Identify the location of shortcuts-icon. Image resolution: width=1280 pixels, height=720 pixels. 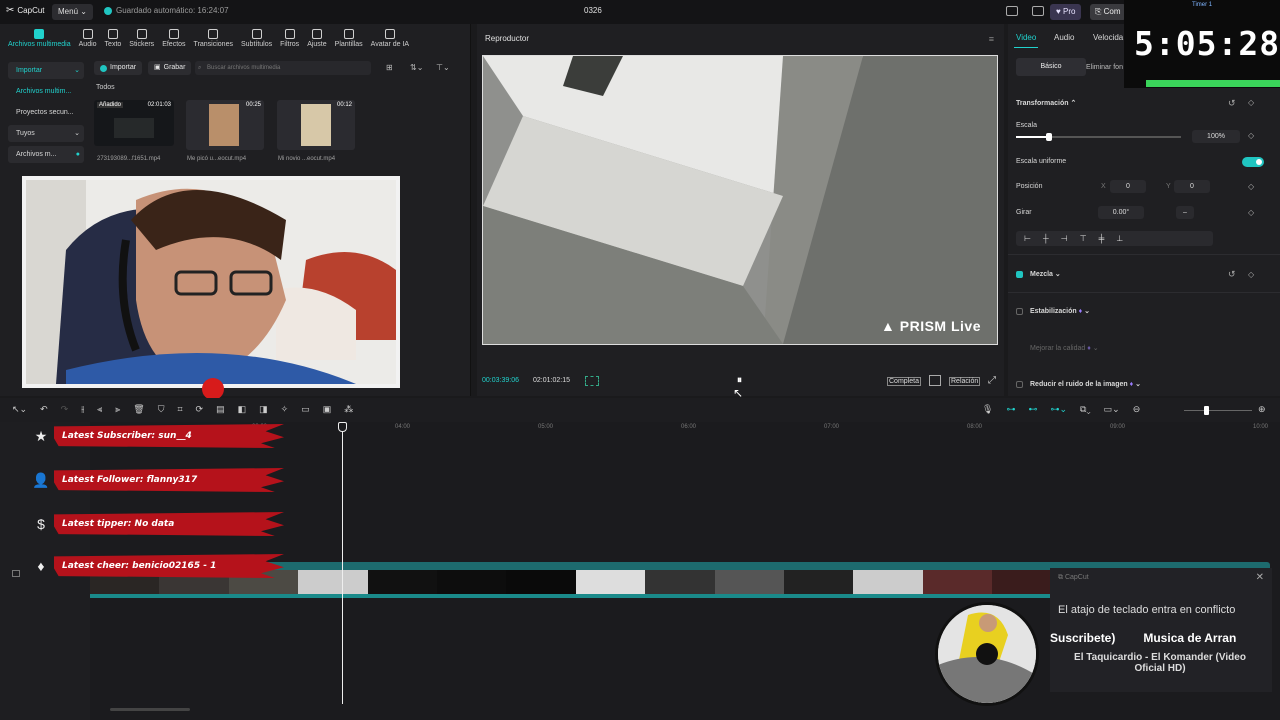
(1038, 11).